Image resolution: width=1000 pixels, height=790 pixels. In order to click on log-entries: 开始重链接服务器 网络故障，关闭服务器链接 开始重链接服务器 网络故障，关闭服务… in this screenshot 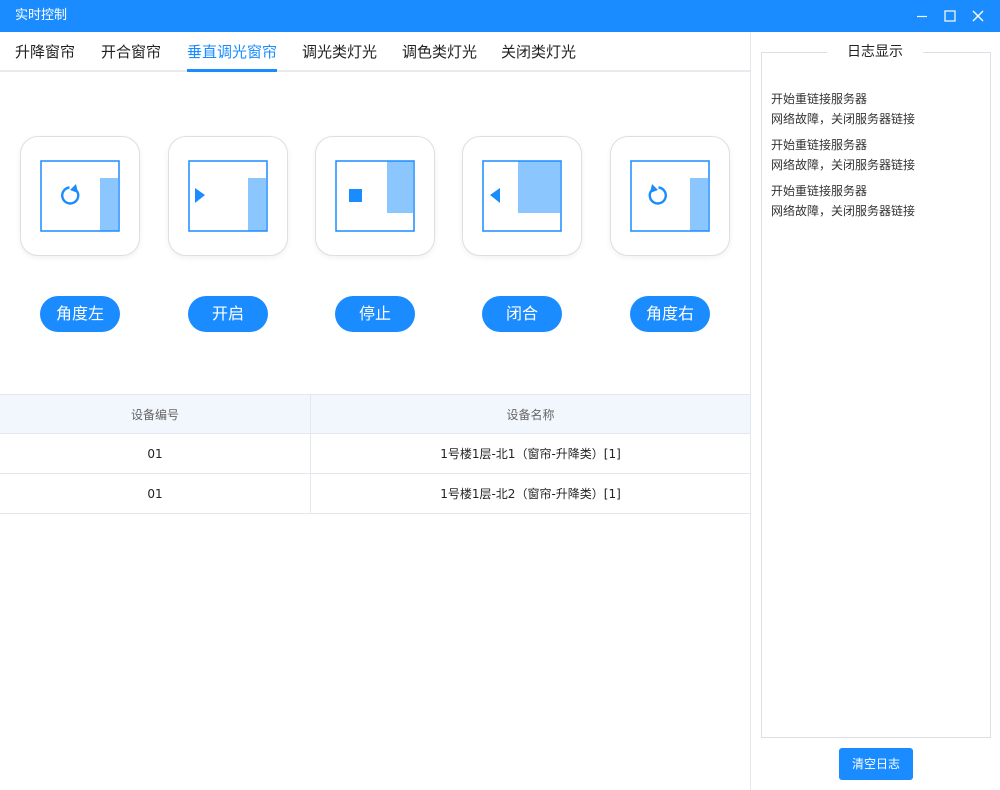, I will do `click(878, 158)`.